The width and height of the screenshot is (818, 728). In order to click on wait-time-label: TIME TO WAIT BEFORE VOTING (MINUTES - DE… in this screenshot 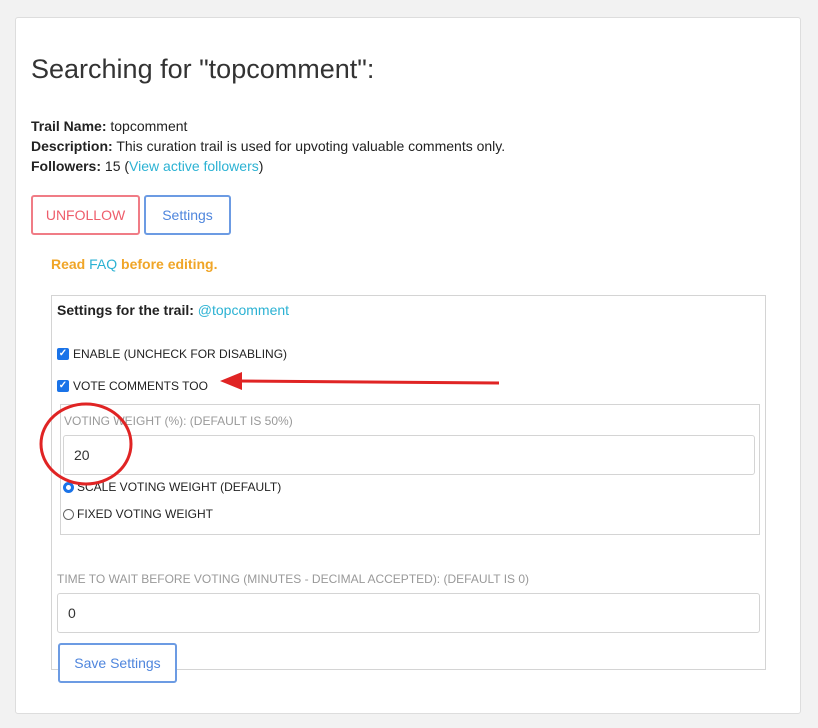, I will do `click(293, 579)`.